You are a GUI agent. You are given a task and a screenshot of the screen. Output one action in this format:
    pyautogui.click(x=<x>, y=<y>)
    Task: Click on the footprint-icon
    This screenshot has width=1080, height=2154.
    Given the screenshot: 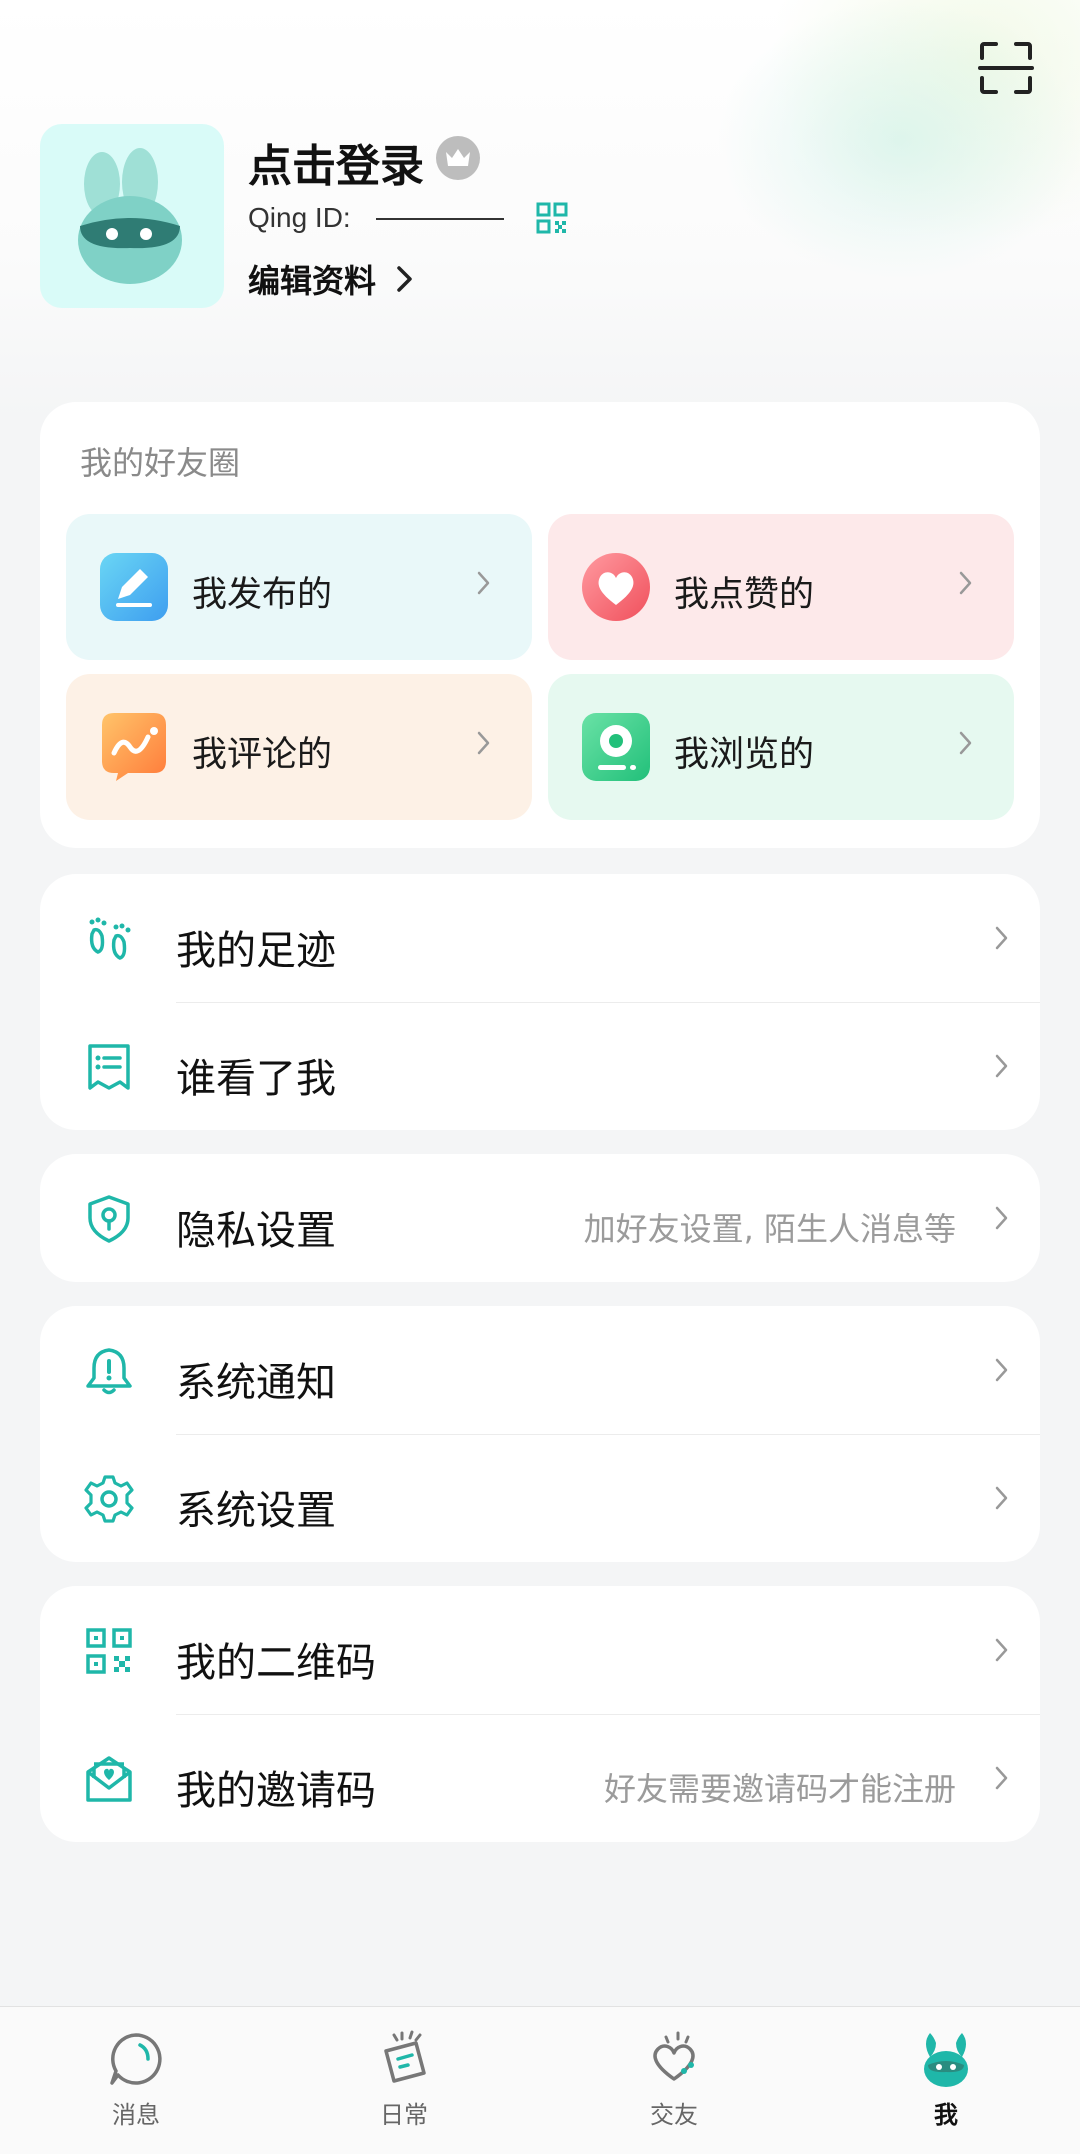 What is the action you would take?
    pyautogui.click(x=110, y=938)
    